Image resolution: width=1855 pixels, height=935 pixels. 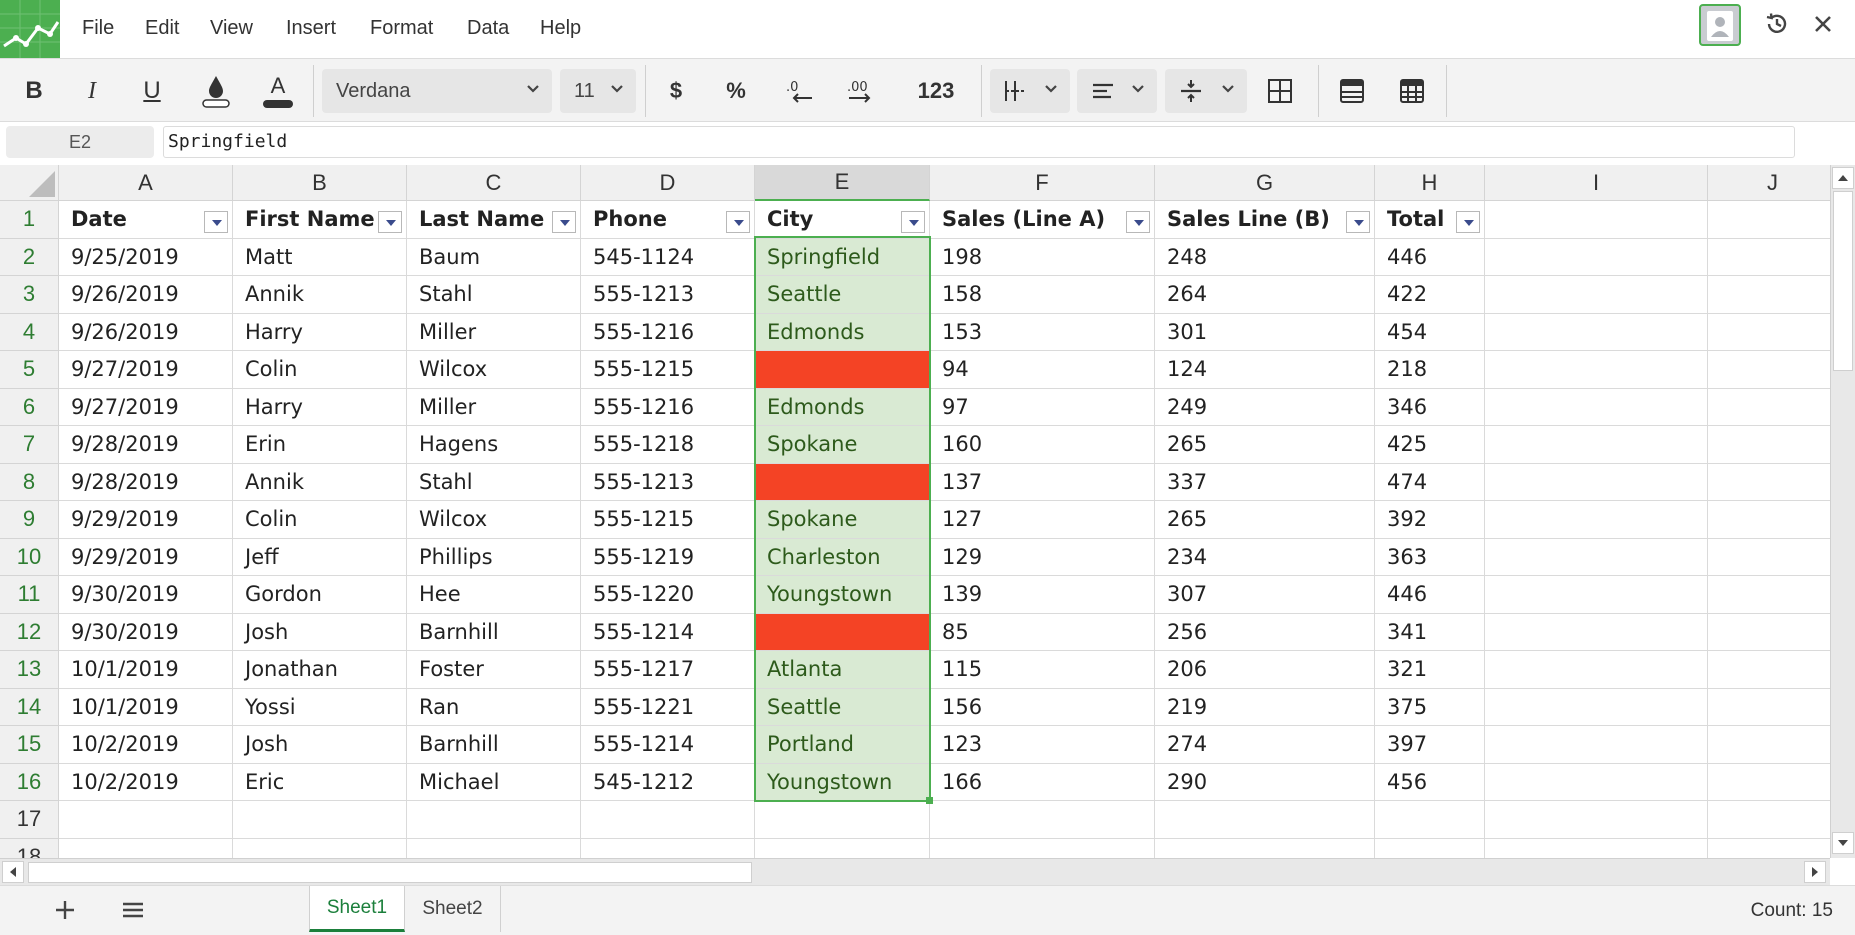 What do you see at coordinates (1265, 183) in the screenshot?
I see `column-header-g: G` at bounding box center [1265, 183].